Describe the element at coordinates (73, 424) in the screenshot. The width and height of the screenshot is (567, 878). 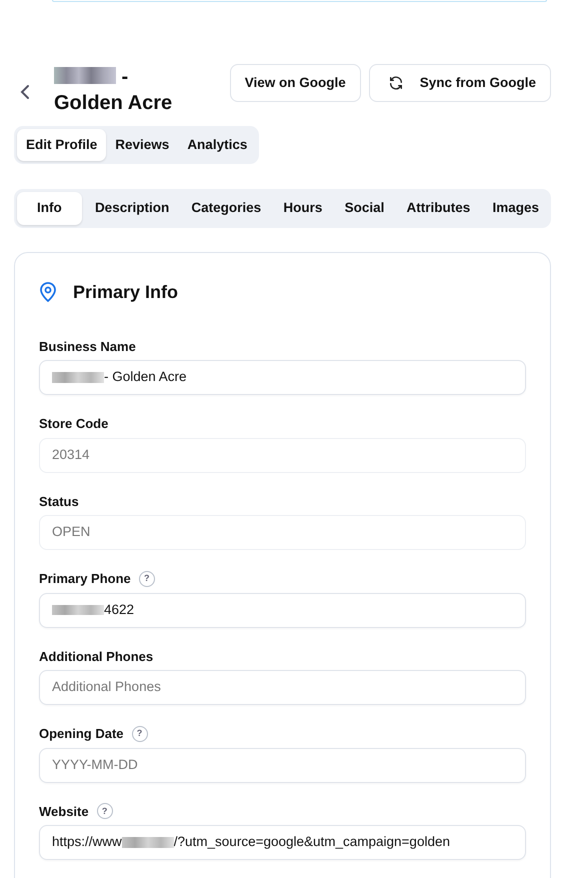
I see `field-label: Store Code` at that location.